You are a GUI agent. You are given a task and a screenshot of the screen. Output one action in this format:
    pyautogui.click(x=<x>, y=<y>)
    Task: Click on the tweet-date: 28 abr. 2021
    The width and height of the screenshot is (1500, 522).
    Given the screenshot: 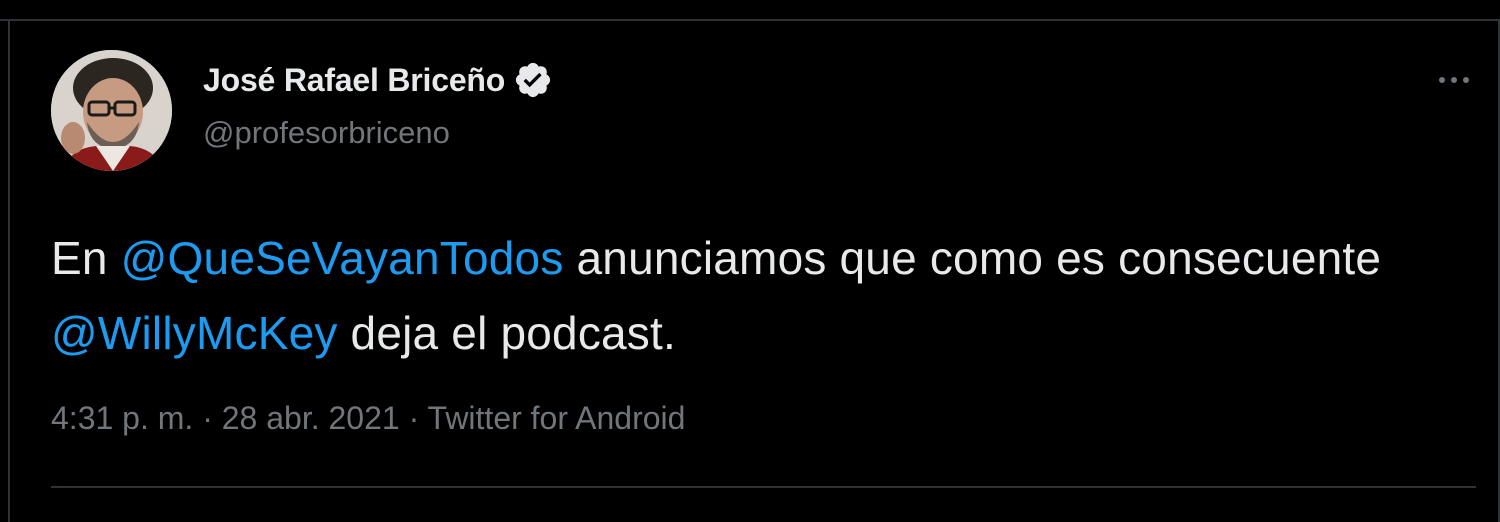 What is the action you would take?
    pyautogui.click(x=311, y=418)
    